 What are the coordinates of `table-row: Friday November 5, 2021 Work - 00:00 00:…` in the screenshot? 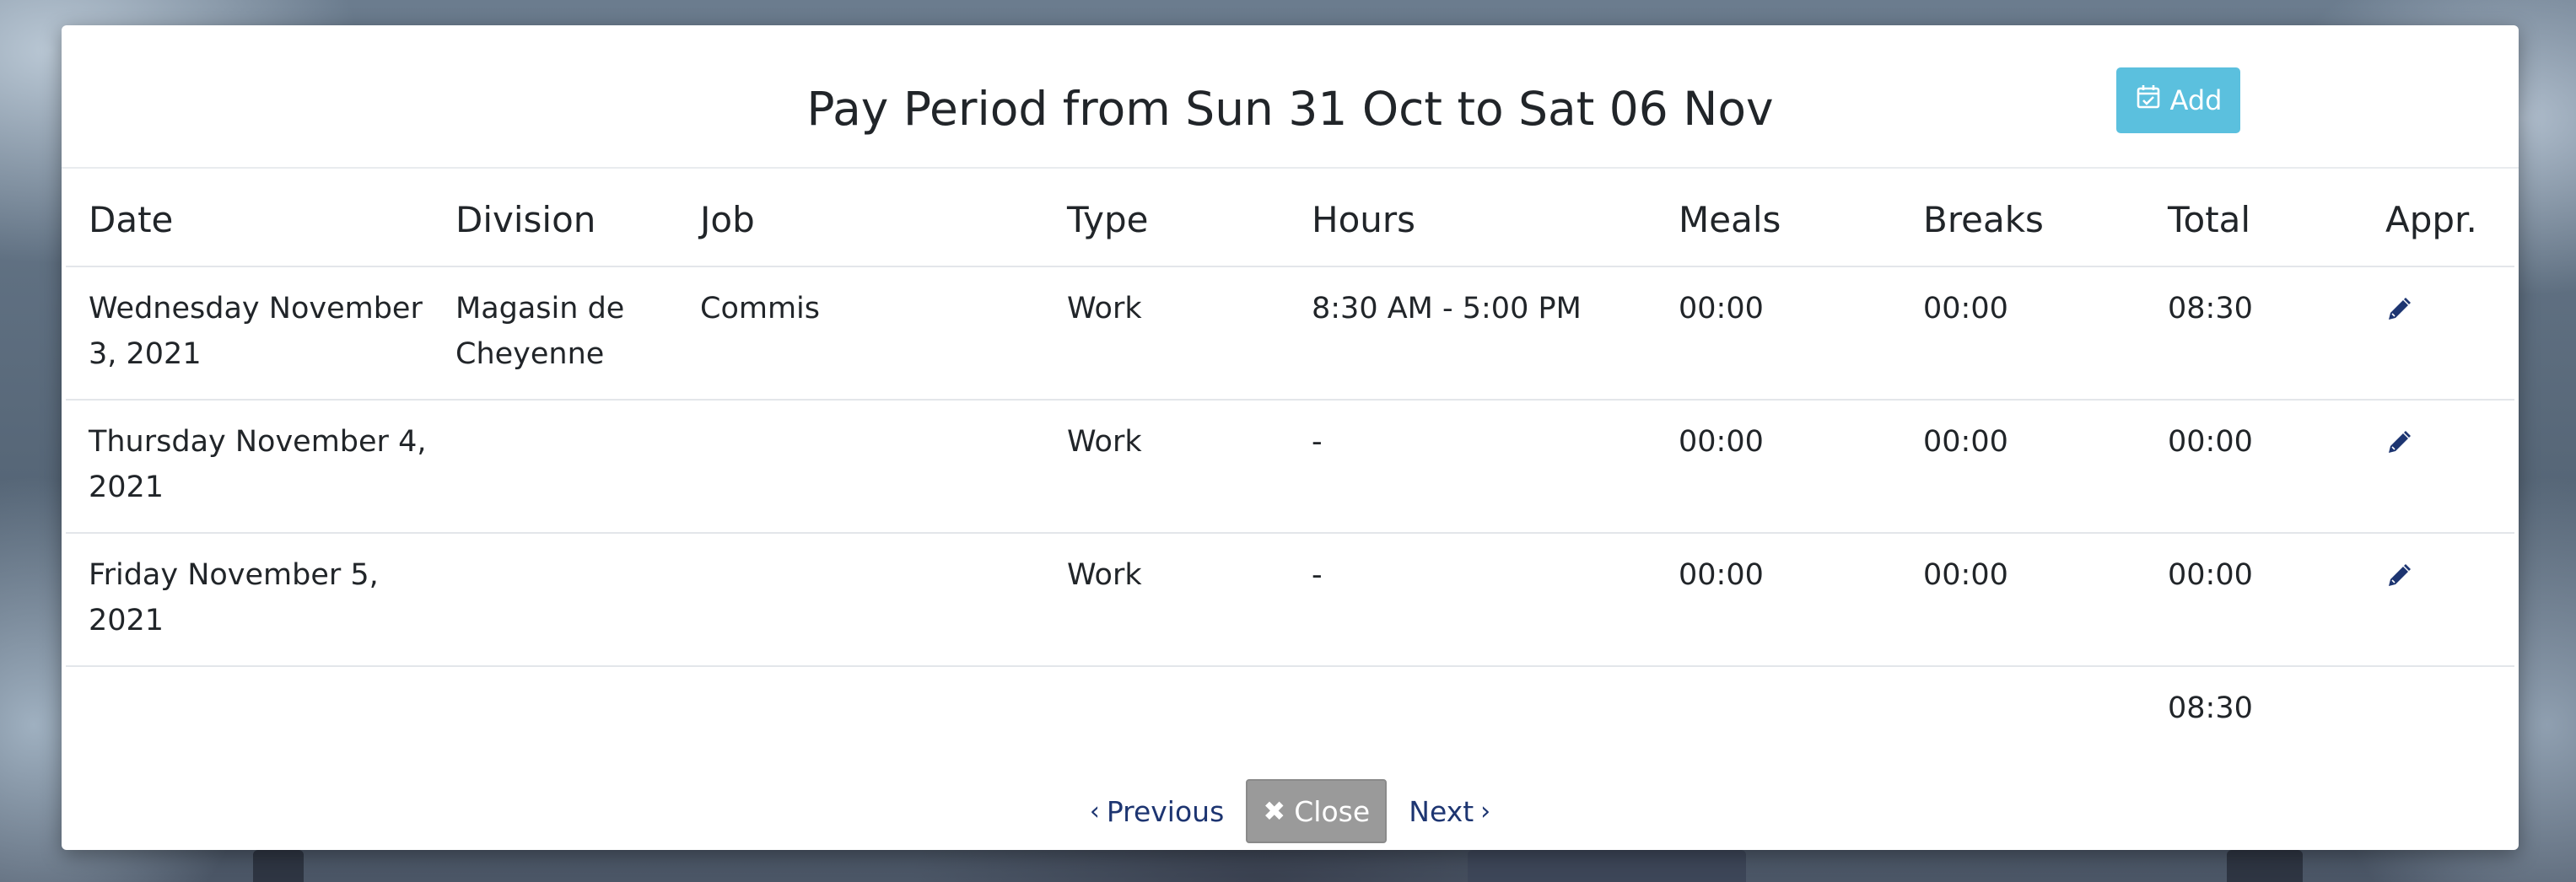 It's located at (1290, 600).